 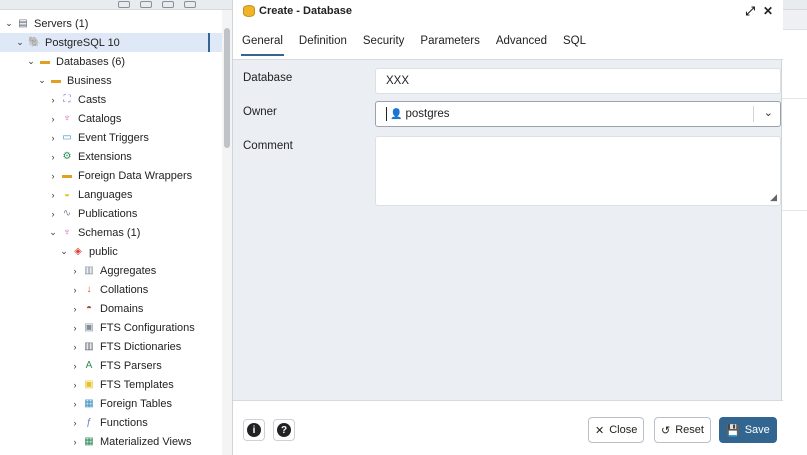 What do you see at coordinates (56, 80) in the screenshot?
I see `database-icon: ▬` at bounding box center [56, 80].